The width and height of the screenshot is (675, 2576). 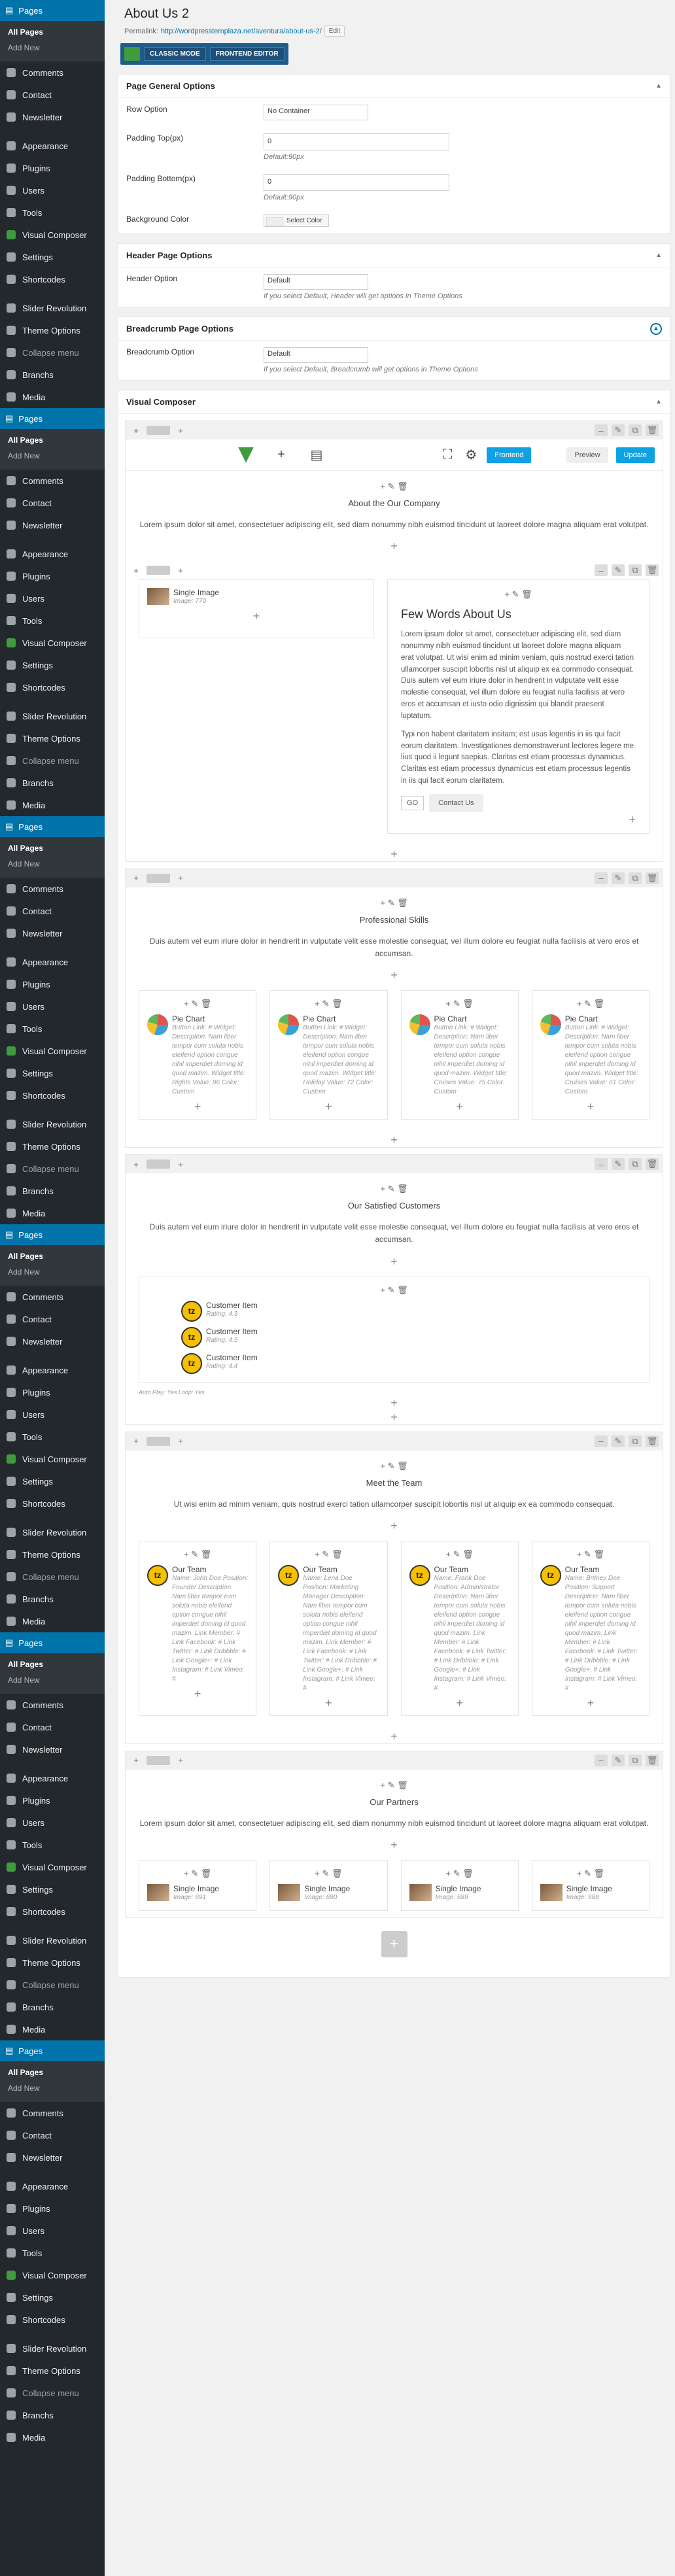 What do you see at coordinates (52, 1555) in the screenshot?
I see `sidebar-item-theme-options: Theme Options` at bounding box center [52, 1555].